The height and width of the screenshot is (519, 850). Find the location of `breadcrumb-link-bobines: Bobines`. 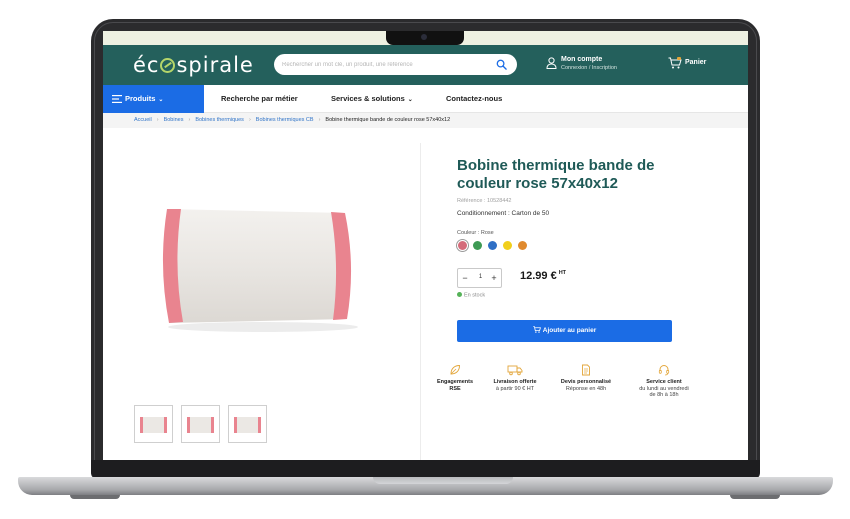

breadcrumb-link-bobines: Bobines is located at coordinates (174, 120).